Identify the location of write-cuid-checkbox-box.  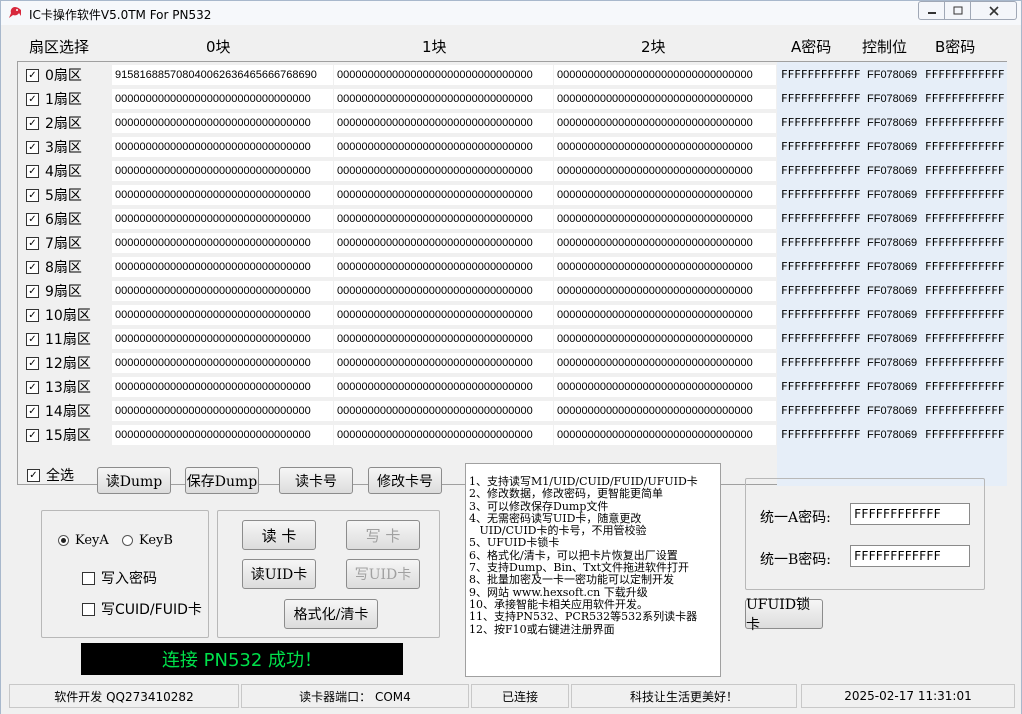
(88, 609).